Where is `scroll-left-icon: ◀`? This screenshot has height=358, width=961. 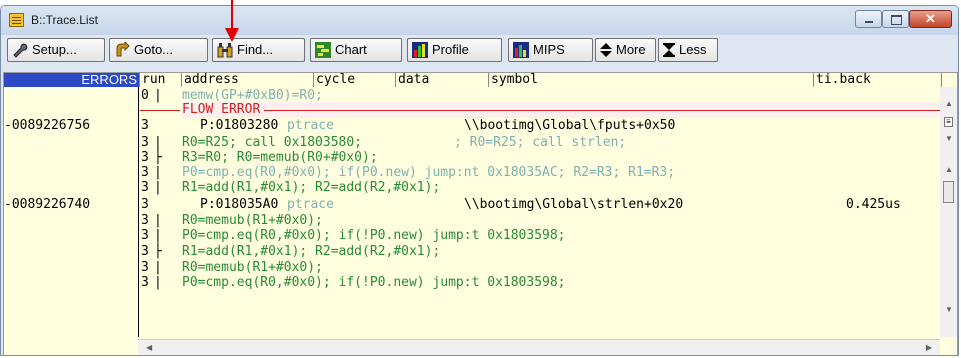 scroll-left-icon: ◀ is located at coordinates (149, 347).